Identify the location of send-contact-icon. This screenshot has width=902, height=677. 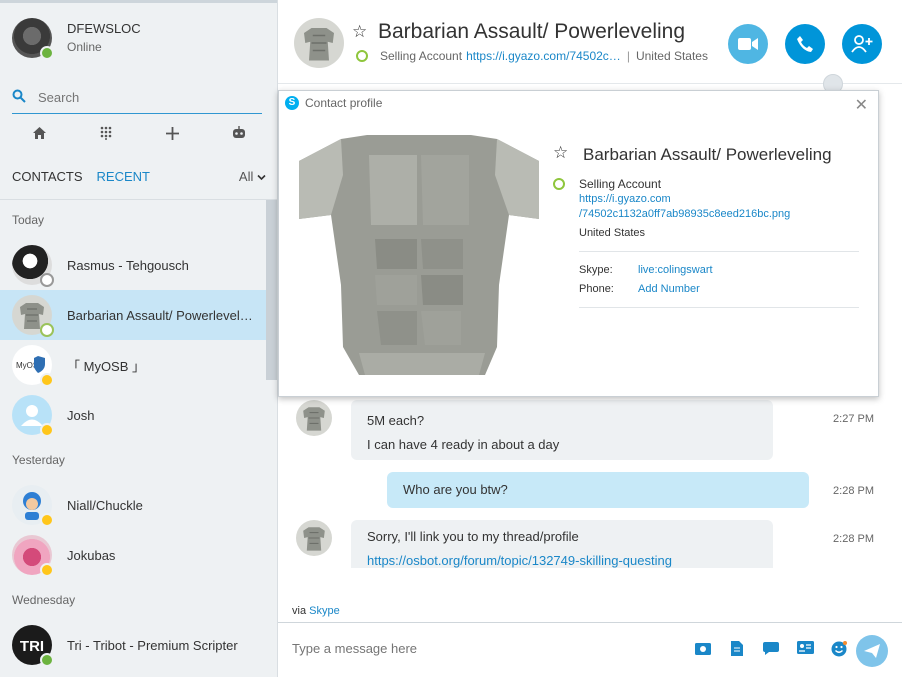
(805, 651).